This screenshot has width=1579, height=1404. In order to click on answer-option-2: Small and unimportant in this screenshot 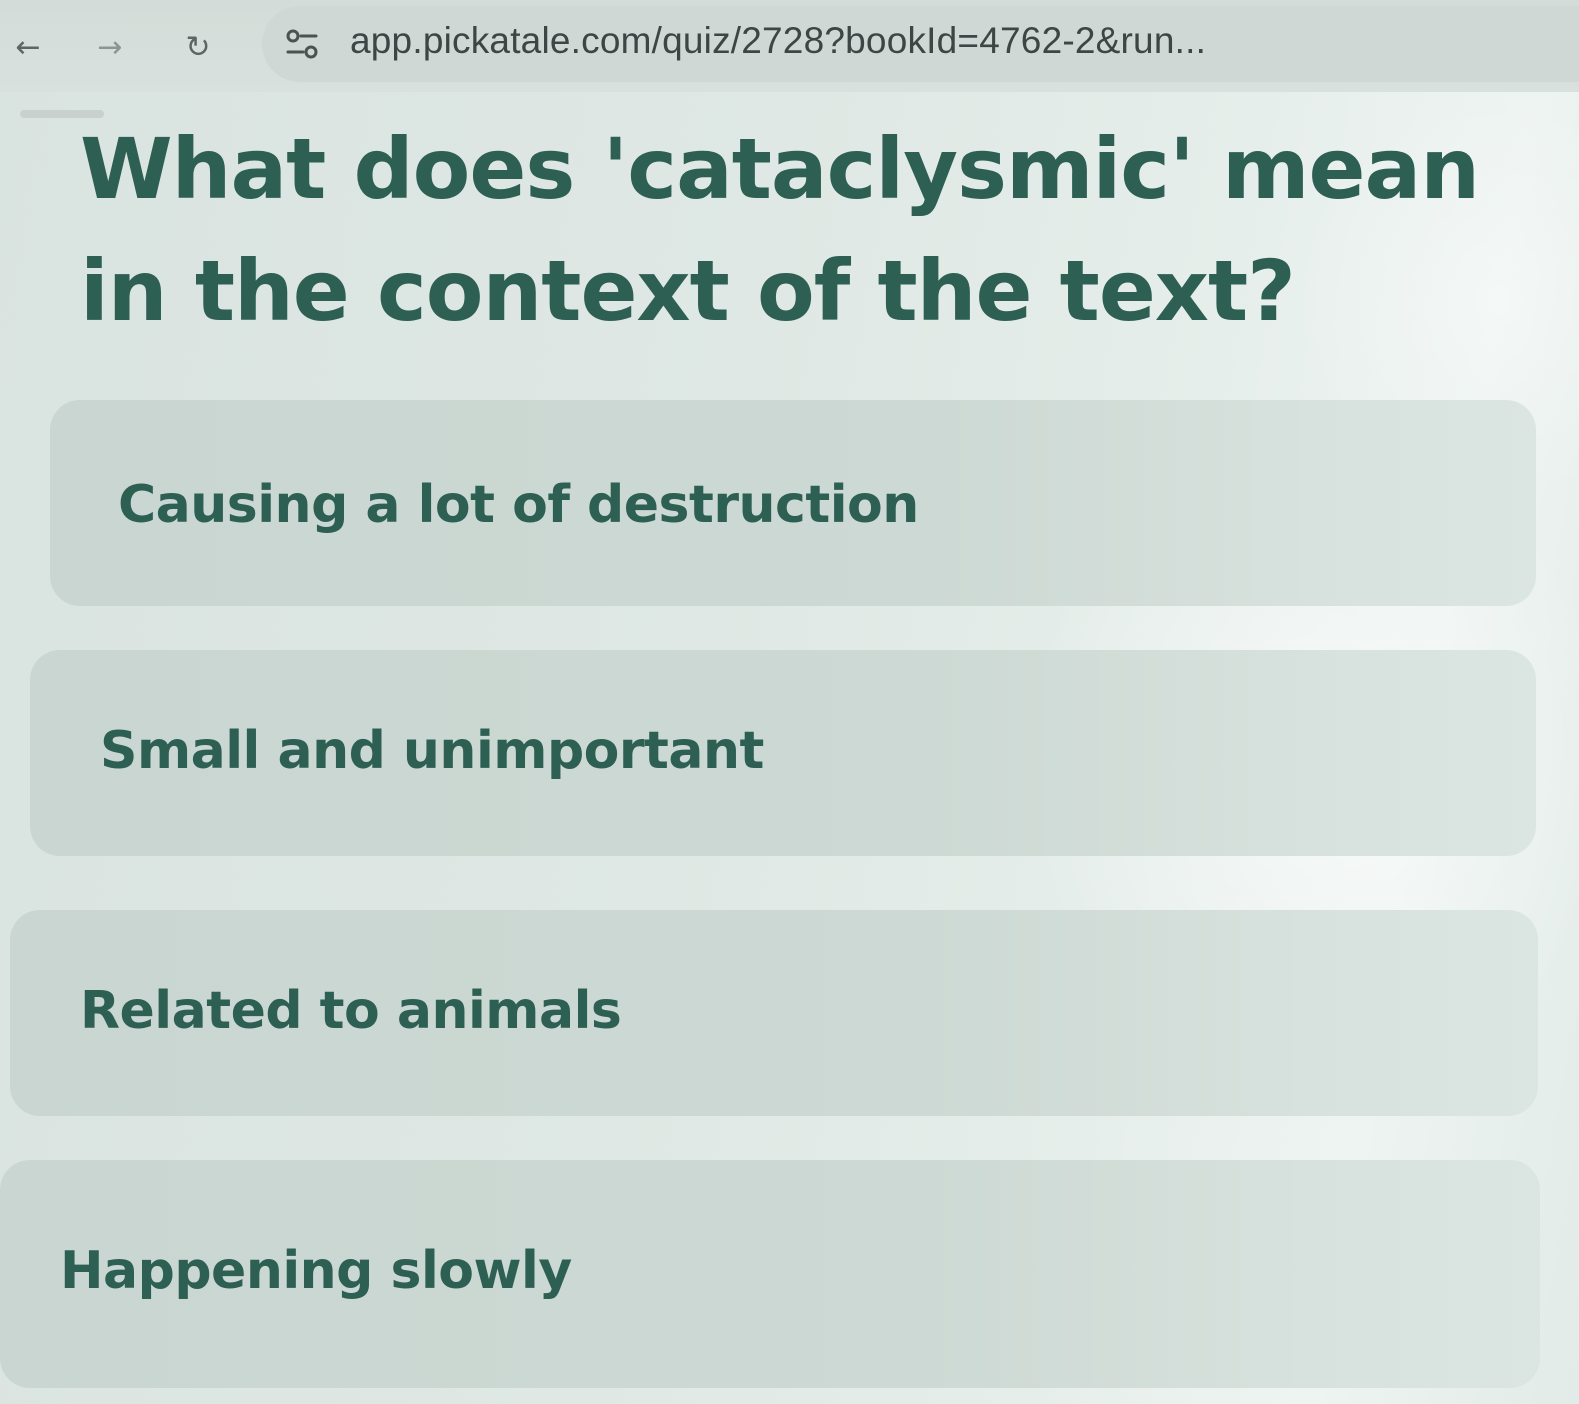, I will do `click(783, 753)`.